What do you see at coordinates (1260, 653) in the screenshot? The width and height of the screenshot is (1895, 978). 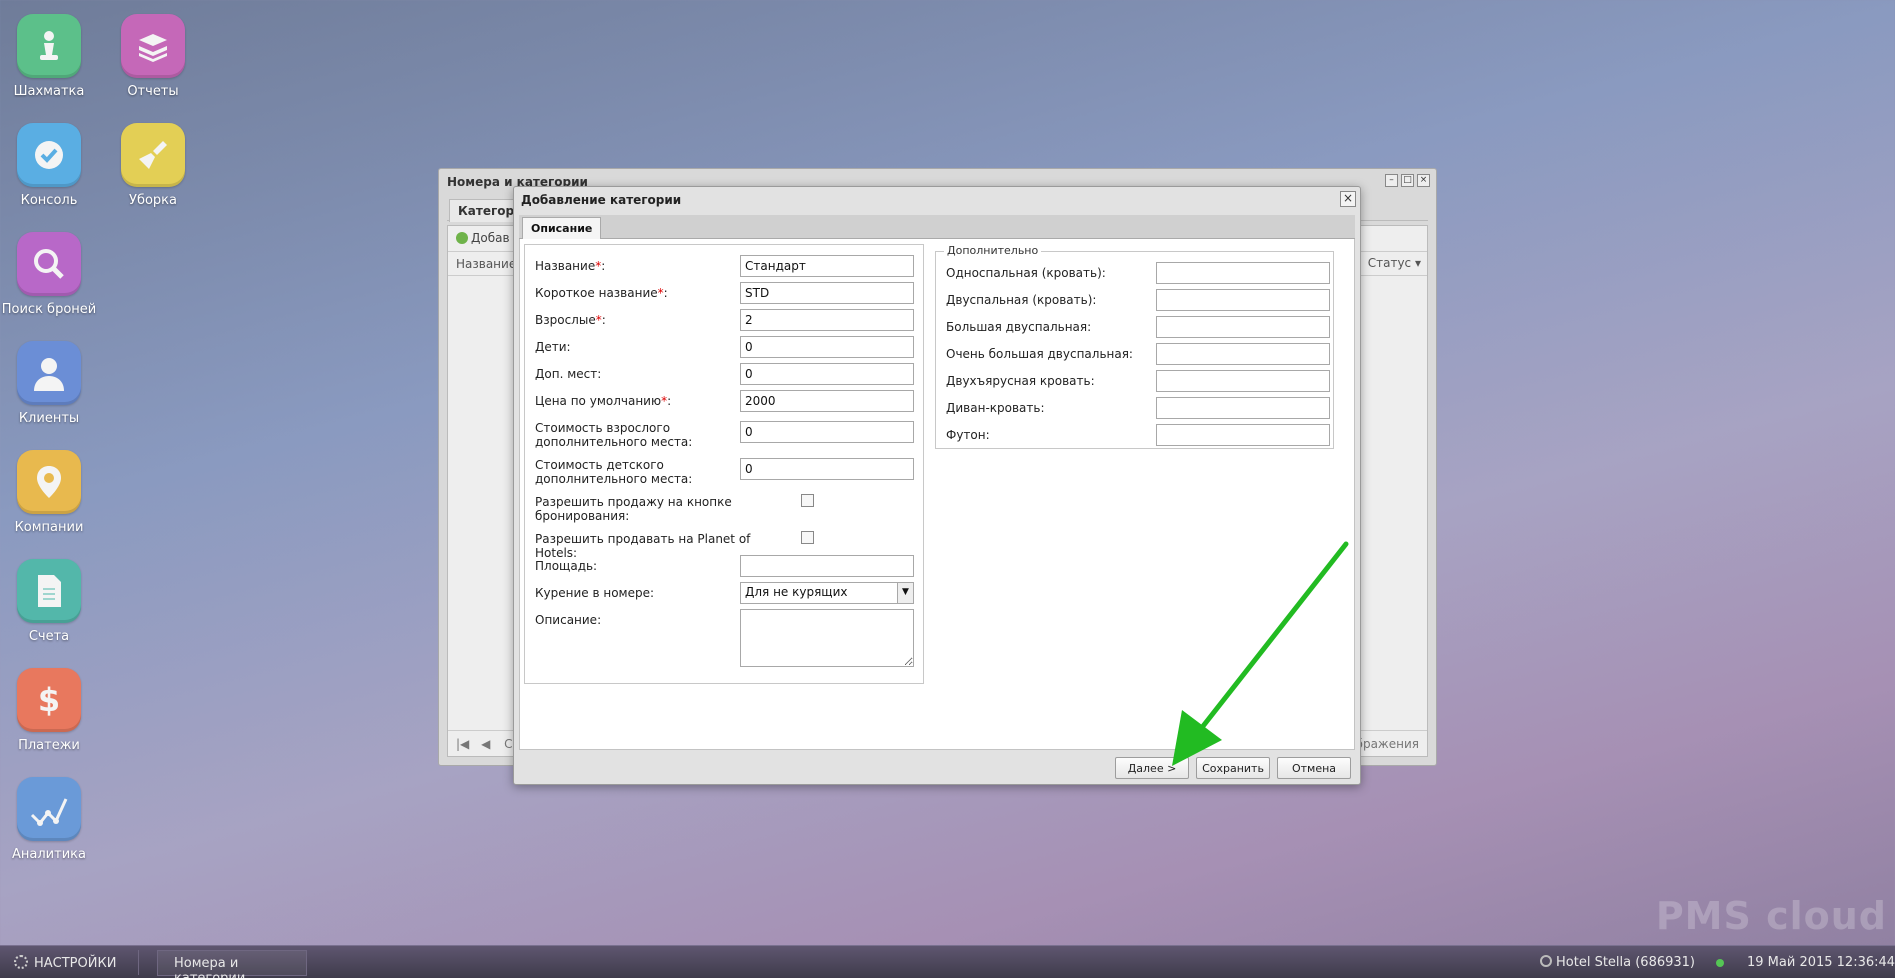 I see `arrow-annotation-icon` at bounding box center [1260, 653].